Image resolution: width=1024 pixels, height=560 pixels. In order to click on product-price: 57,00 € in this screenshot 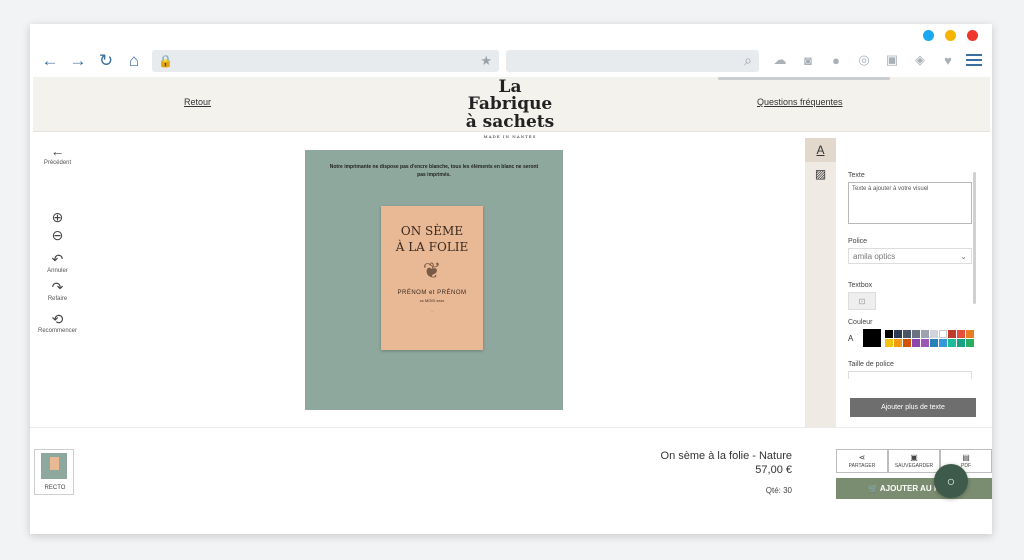, I will do `click(773, 470)`.